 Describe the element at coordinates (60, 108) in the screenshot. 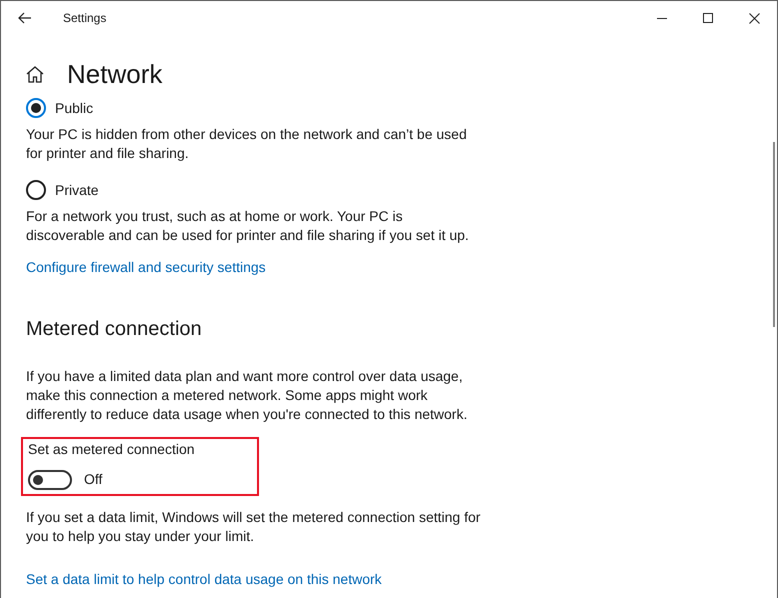

I see `radio-button: Public` at that location.